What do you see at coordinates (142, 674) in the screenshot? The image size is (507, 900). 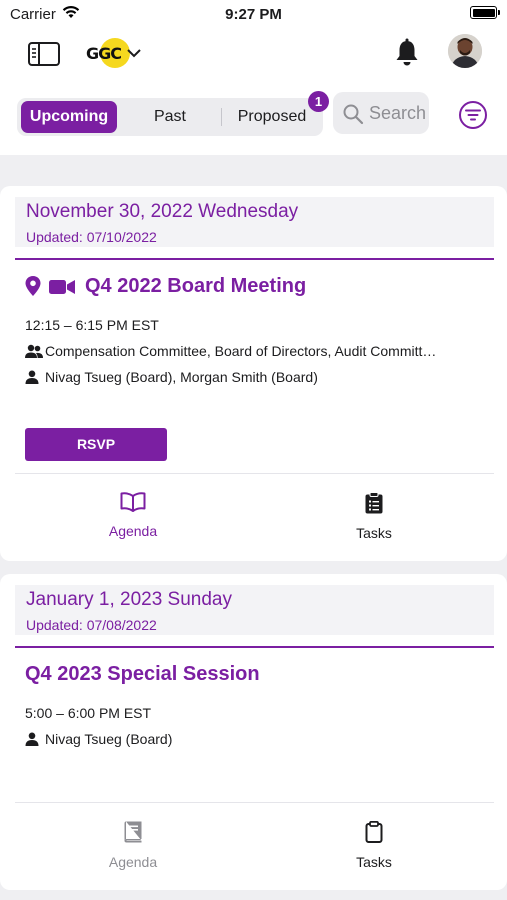 I see `meeting-title: Q4 2023 Special Session` at bounding box center [142, 674].